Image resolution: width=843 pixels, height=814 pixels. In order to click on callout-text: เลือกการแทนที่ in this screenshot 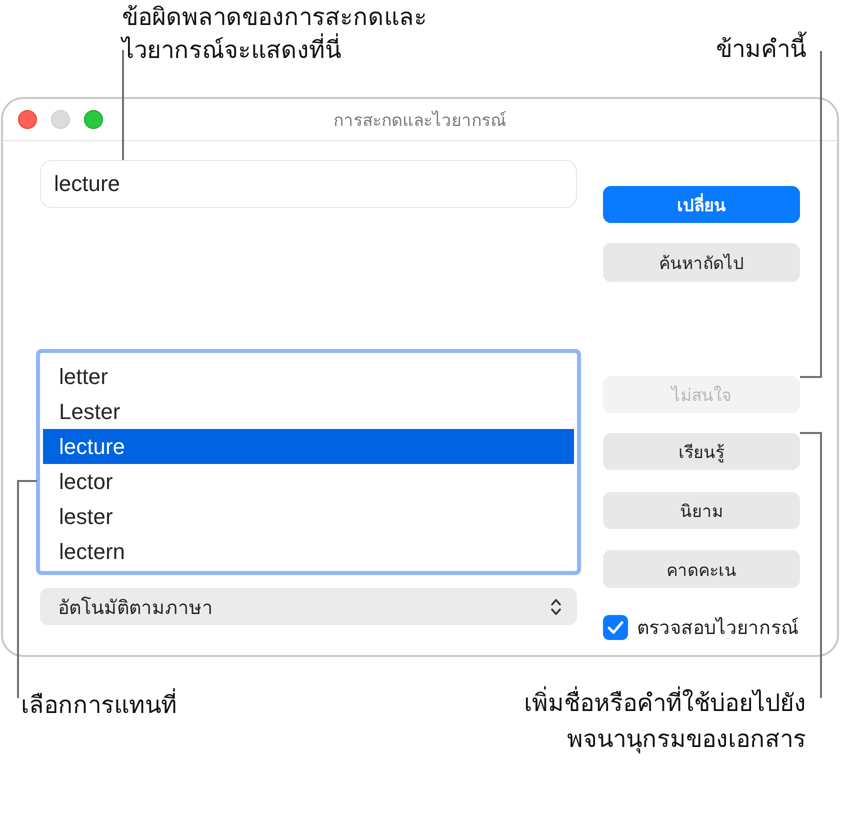, I will do `click(99, 705)`.